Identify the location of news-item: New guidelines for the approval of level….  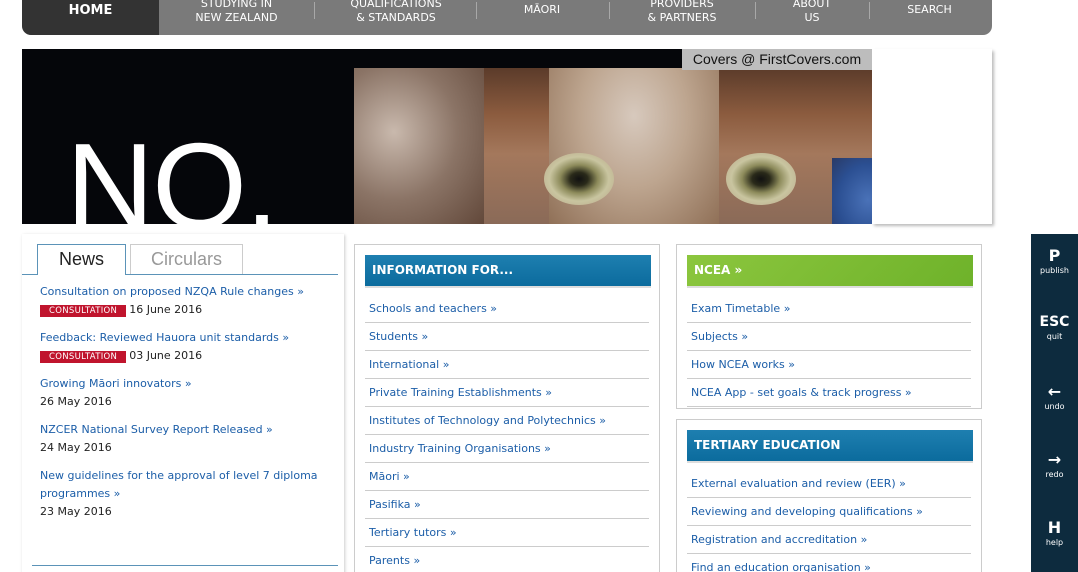
(182, 494).